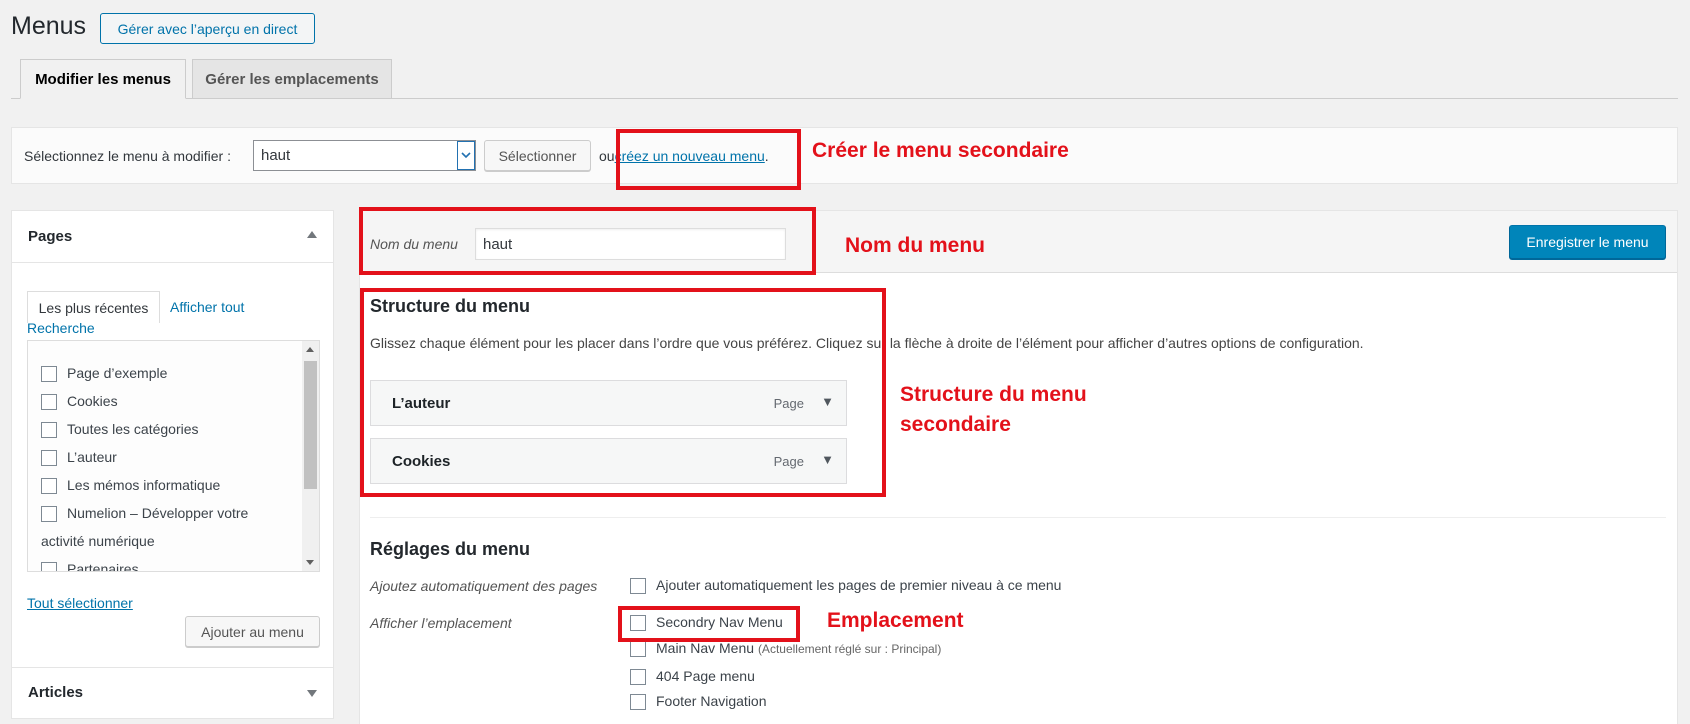 This screenshot has height=724, width=1690. I want to click on list-item-label: Partenaires, so click(103, 566).